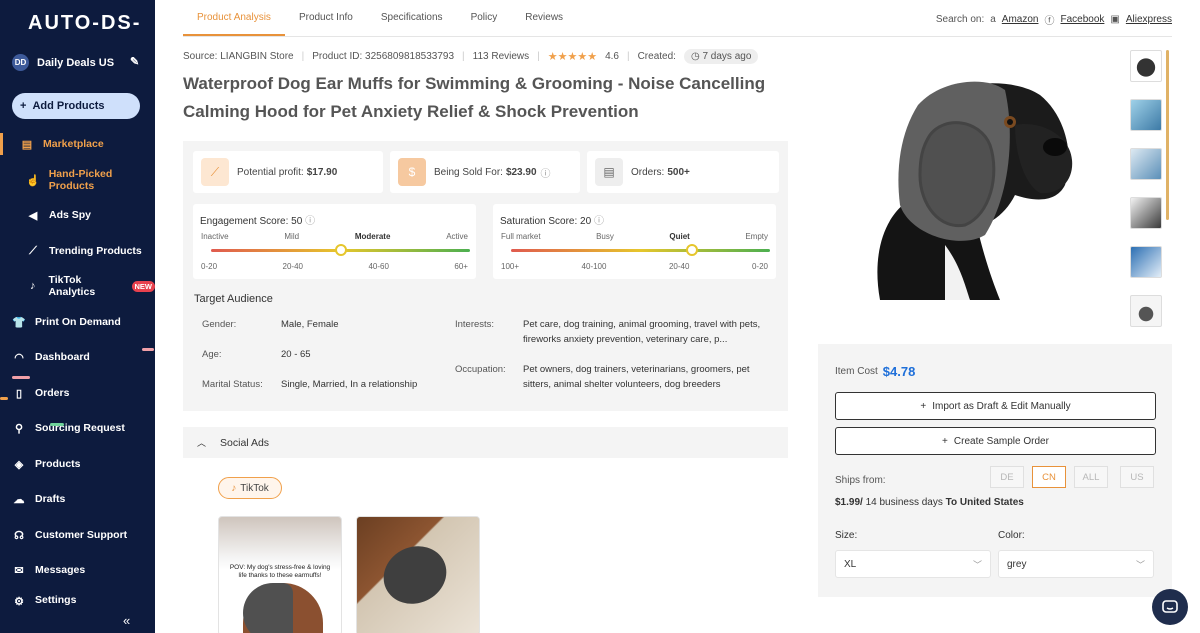  I want to click on sidebar-item-sourcing: ⚲ Sourcing Request, so click(77, 428).